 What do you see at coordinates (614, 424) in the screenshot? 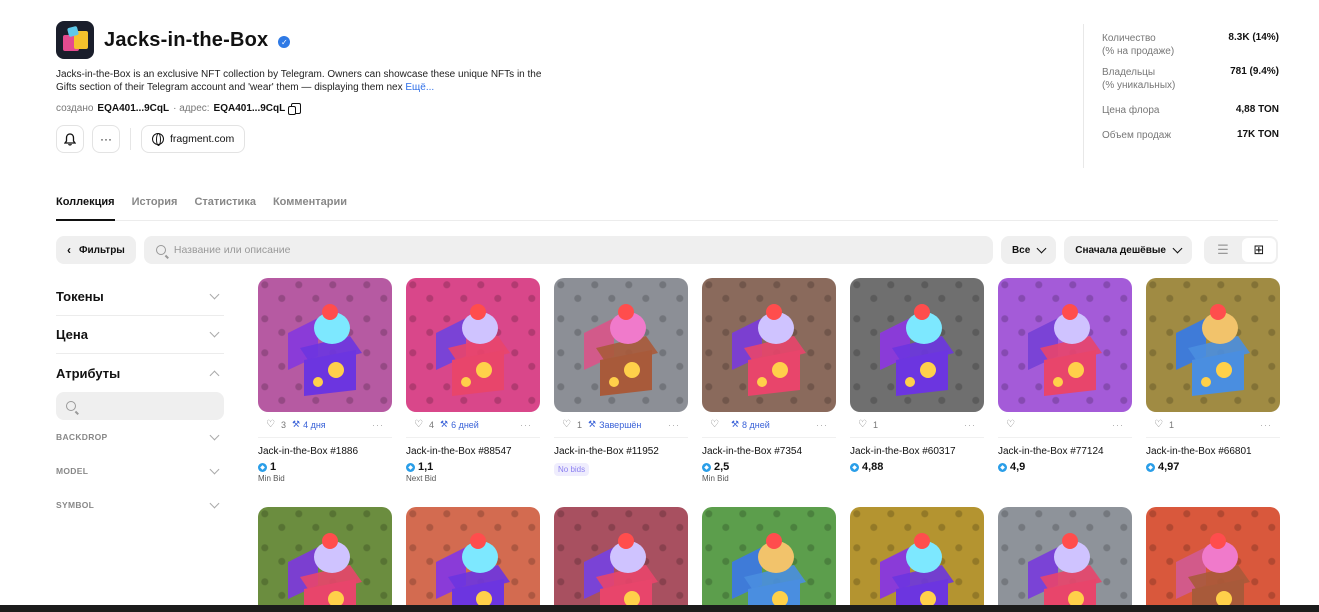
I see `auction-status: ⚒ Завершён` at bounding box center [614, 424].